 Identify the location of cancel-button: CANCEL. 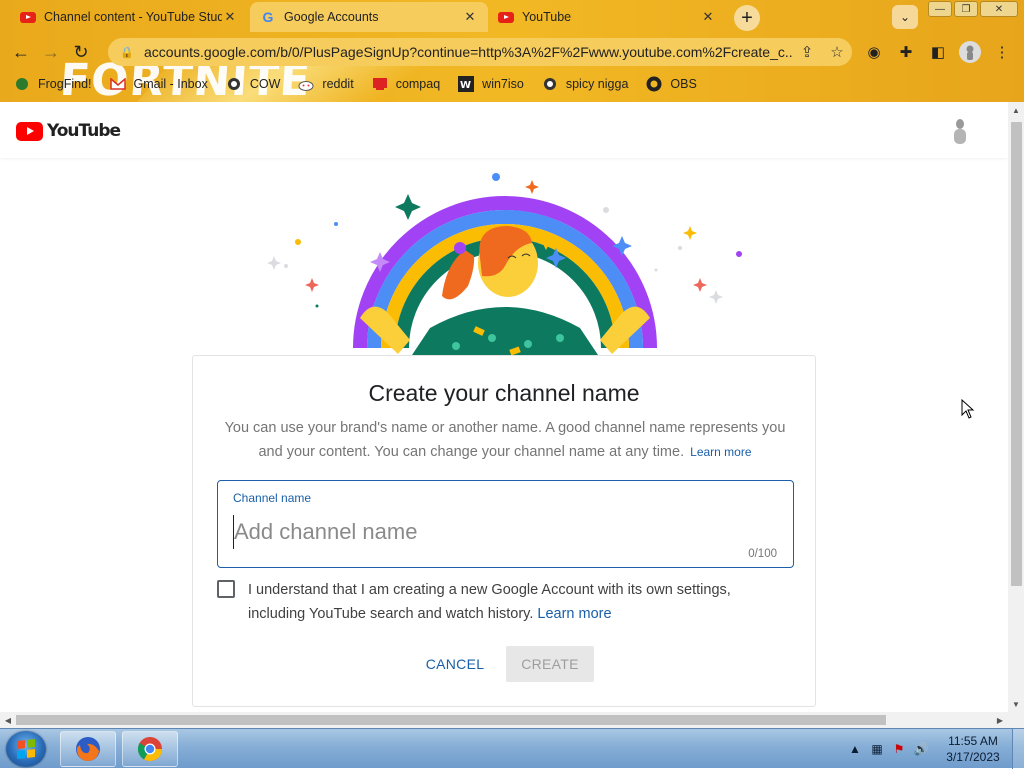
(455, 664).